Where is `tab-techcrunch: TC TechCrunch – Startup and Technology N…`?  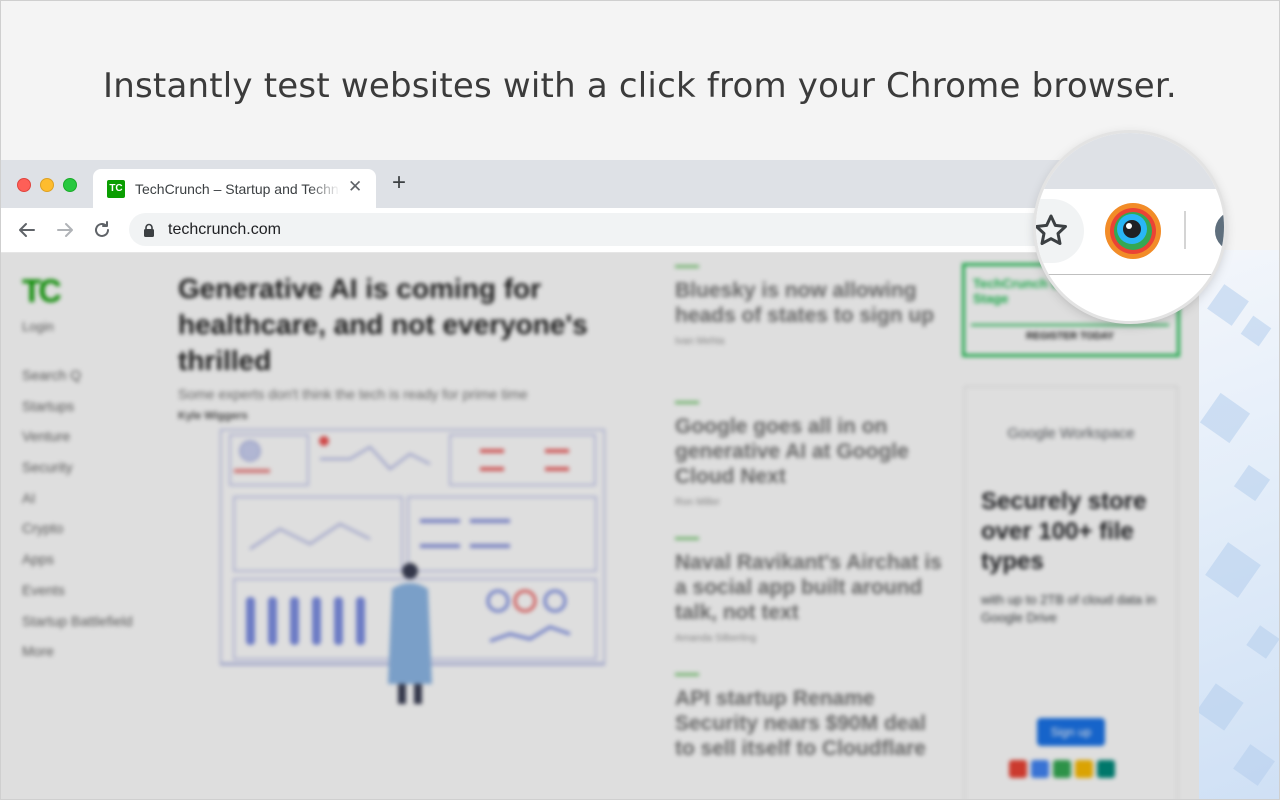
tab-techcrunch: TC TechCrunch – Startup and Technology N… is located at coordinates (234, 188).